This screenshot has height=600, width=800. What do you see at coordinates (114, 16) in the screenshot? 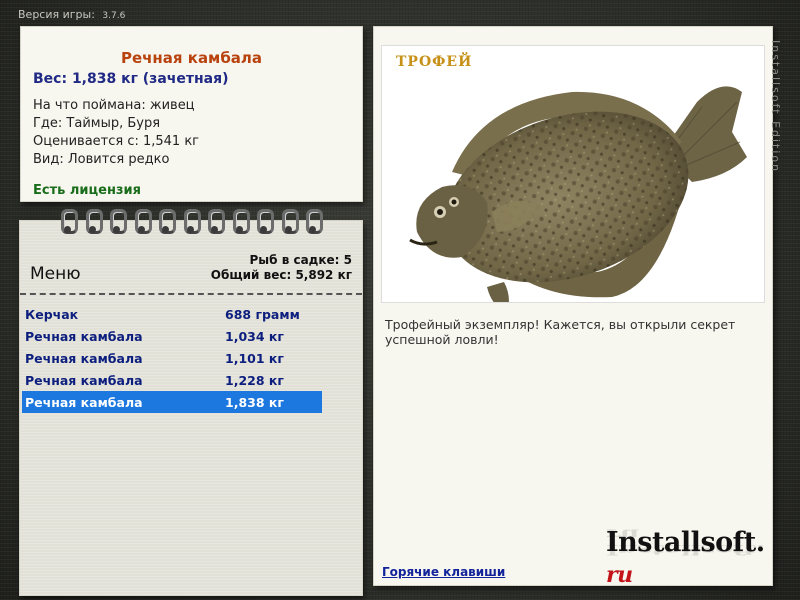
I see `version-number: 3.7.6` at bounding box center [114, 16].